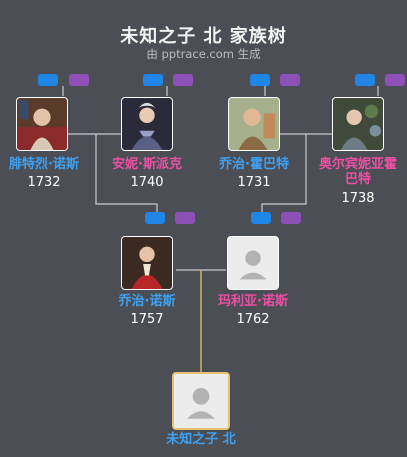 This screenshot has width=407, height=457. I want to click on portrait-child-placeholder, so click(201, 401).